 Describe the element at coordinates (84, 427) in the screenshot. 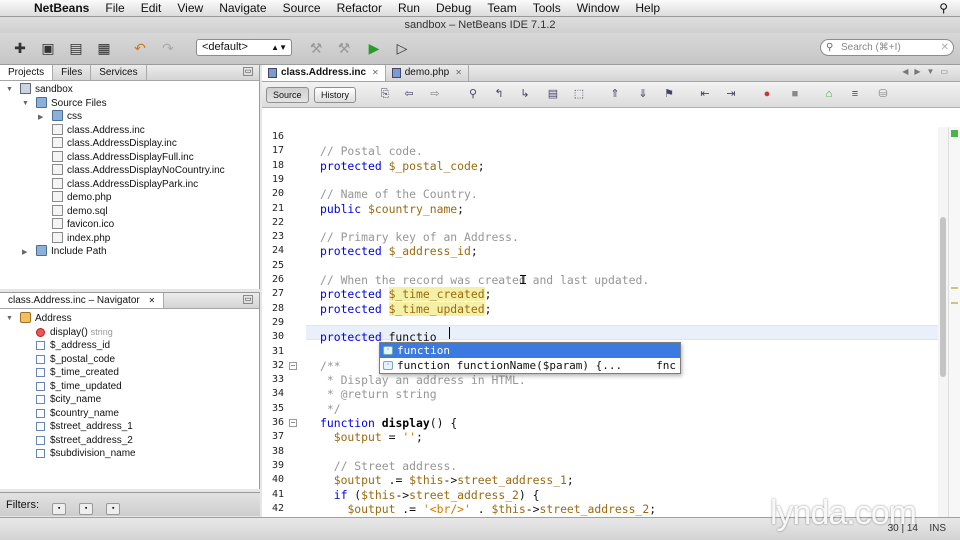

I see `navigator-member-item: $street_address_1` at that location.